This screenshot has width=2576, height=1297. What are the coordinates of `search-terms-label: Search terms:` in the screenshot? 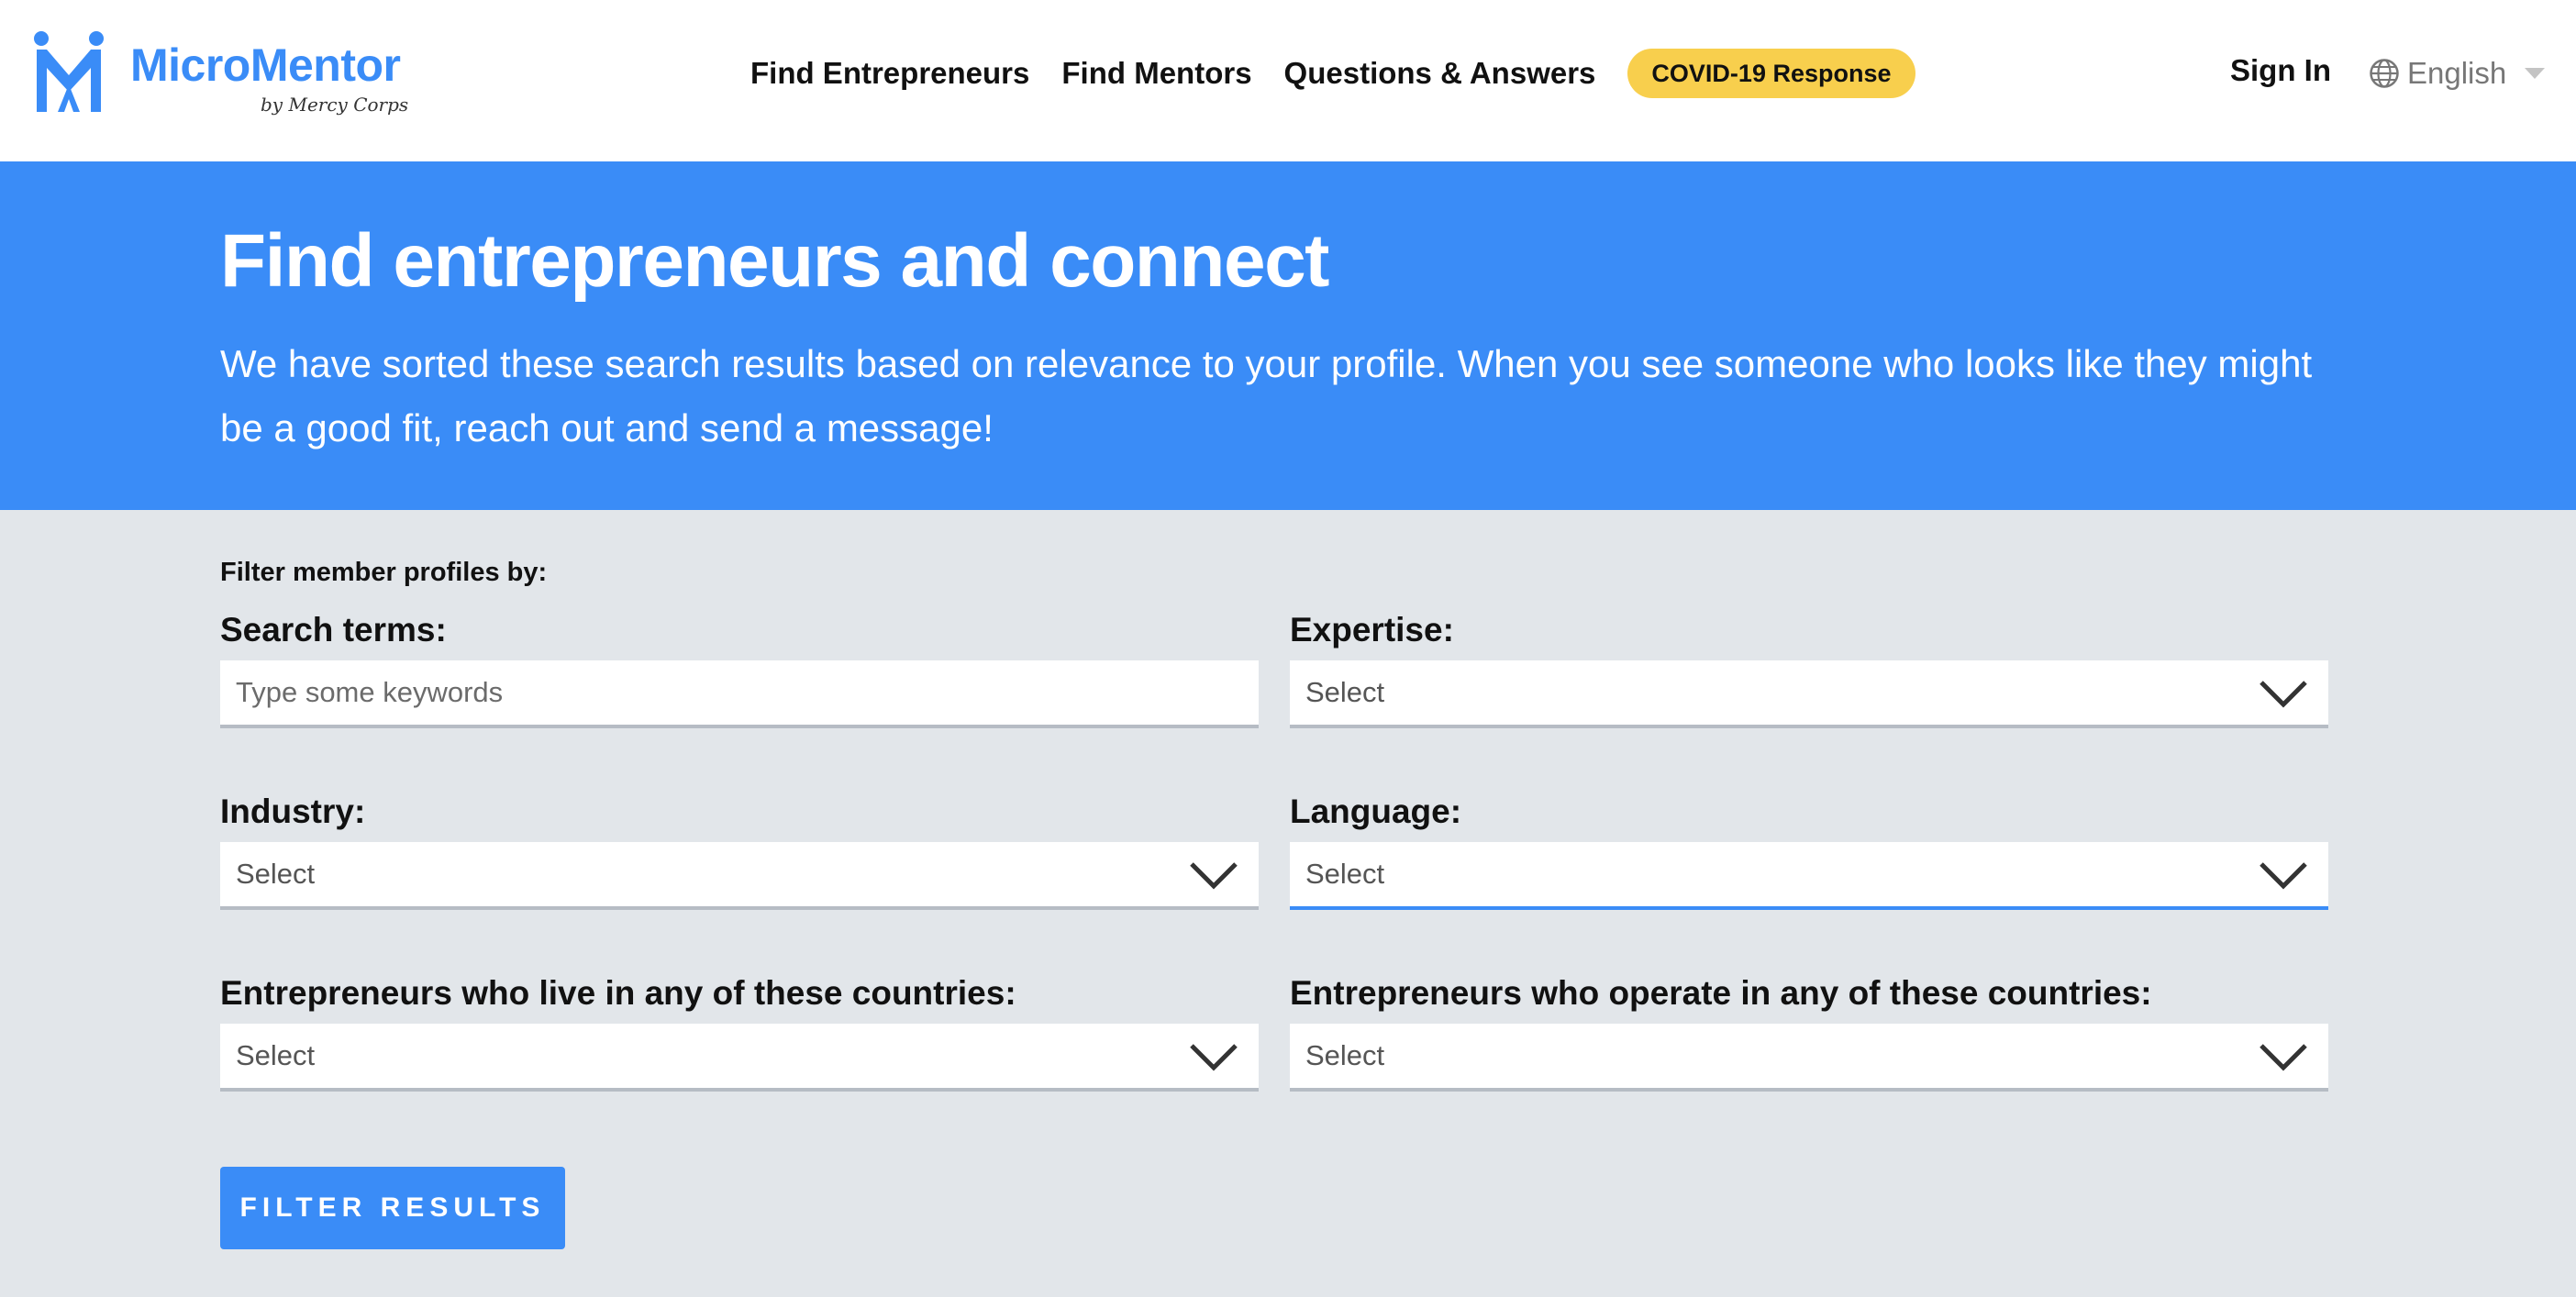 It's located at (333, 629).